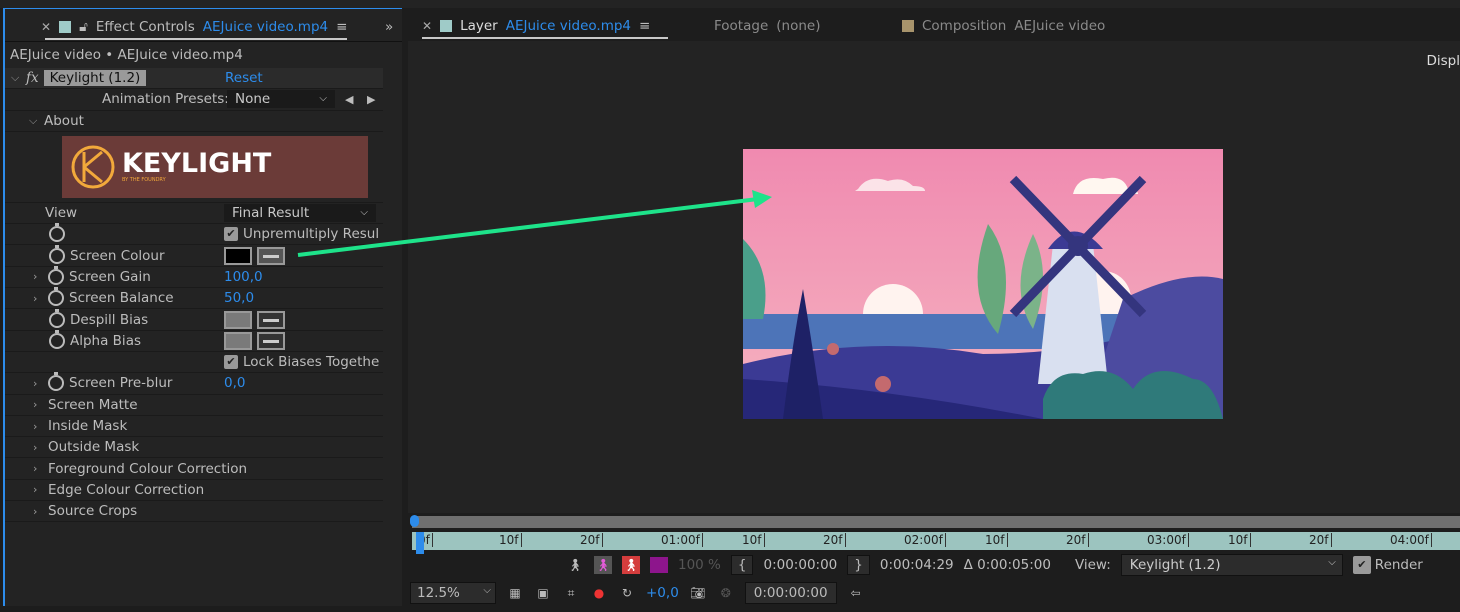  What do you see at coordinates (682, 540) in the screenshot?
I see `ruler-tick-label: 01:00f` at bounding box center [682, 540].